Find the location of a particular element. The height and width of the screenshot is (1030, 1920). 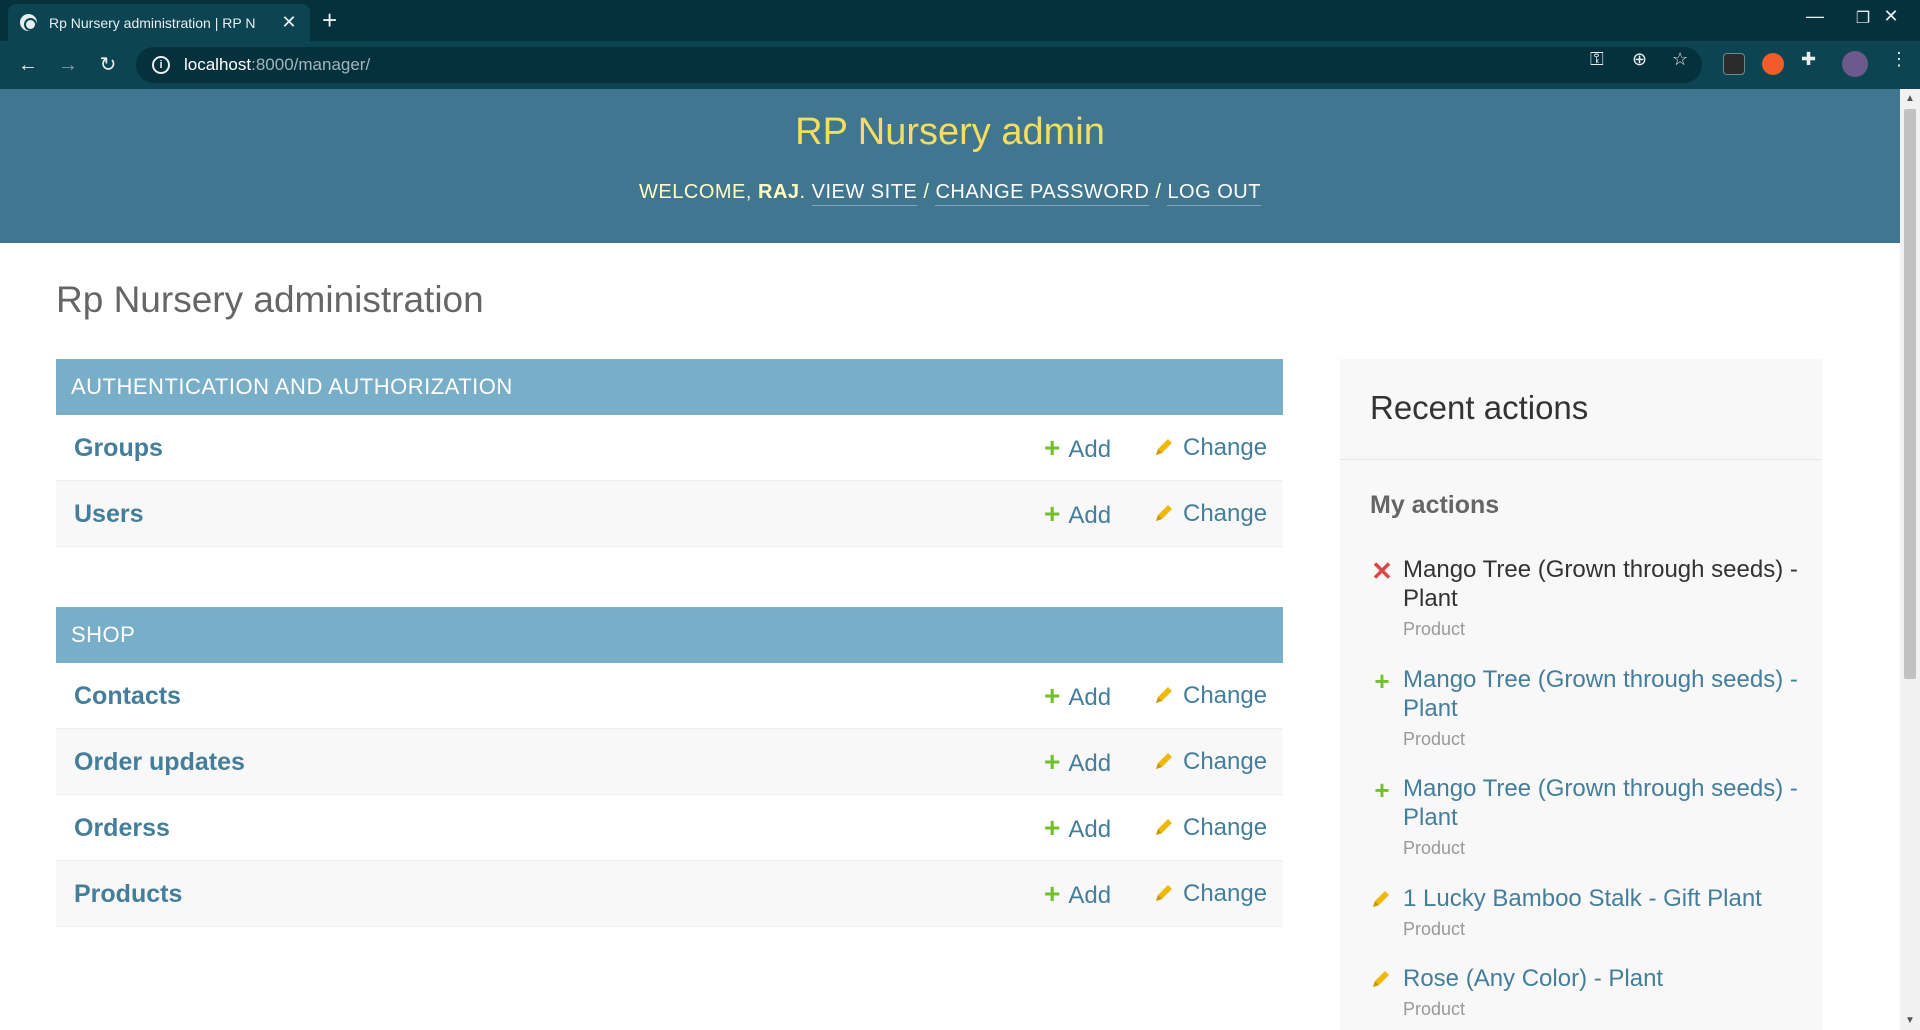

recent-action-name: Mango Tree (Grown through seeds) - Plant is located at coordinates (1600, 584).